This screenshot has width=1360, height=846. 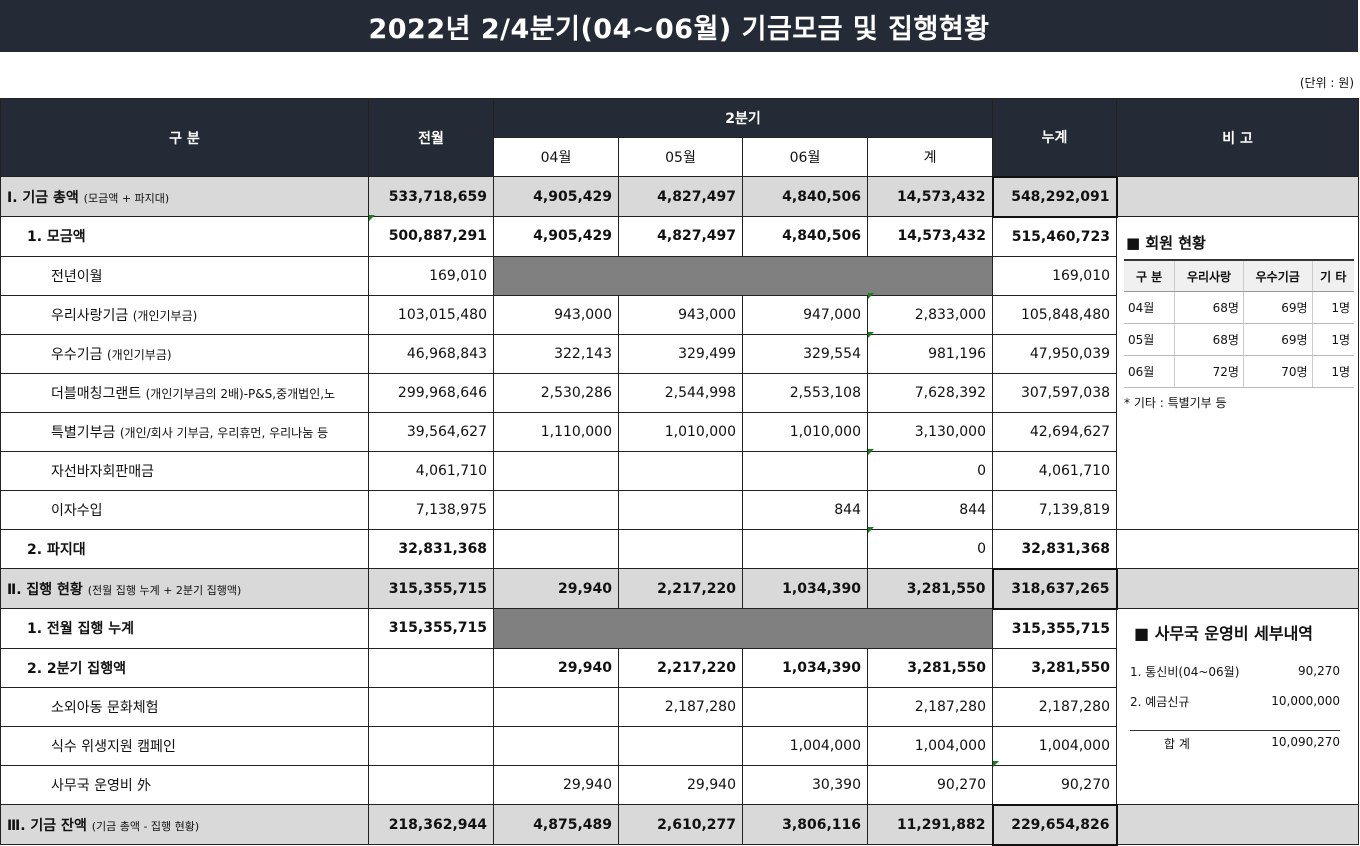 What do you see at coordinates (1238, 548) in the screenshot?
I see `cell-note` at bounding box center [1238, 548].